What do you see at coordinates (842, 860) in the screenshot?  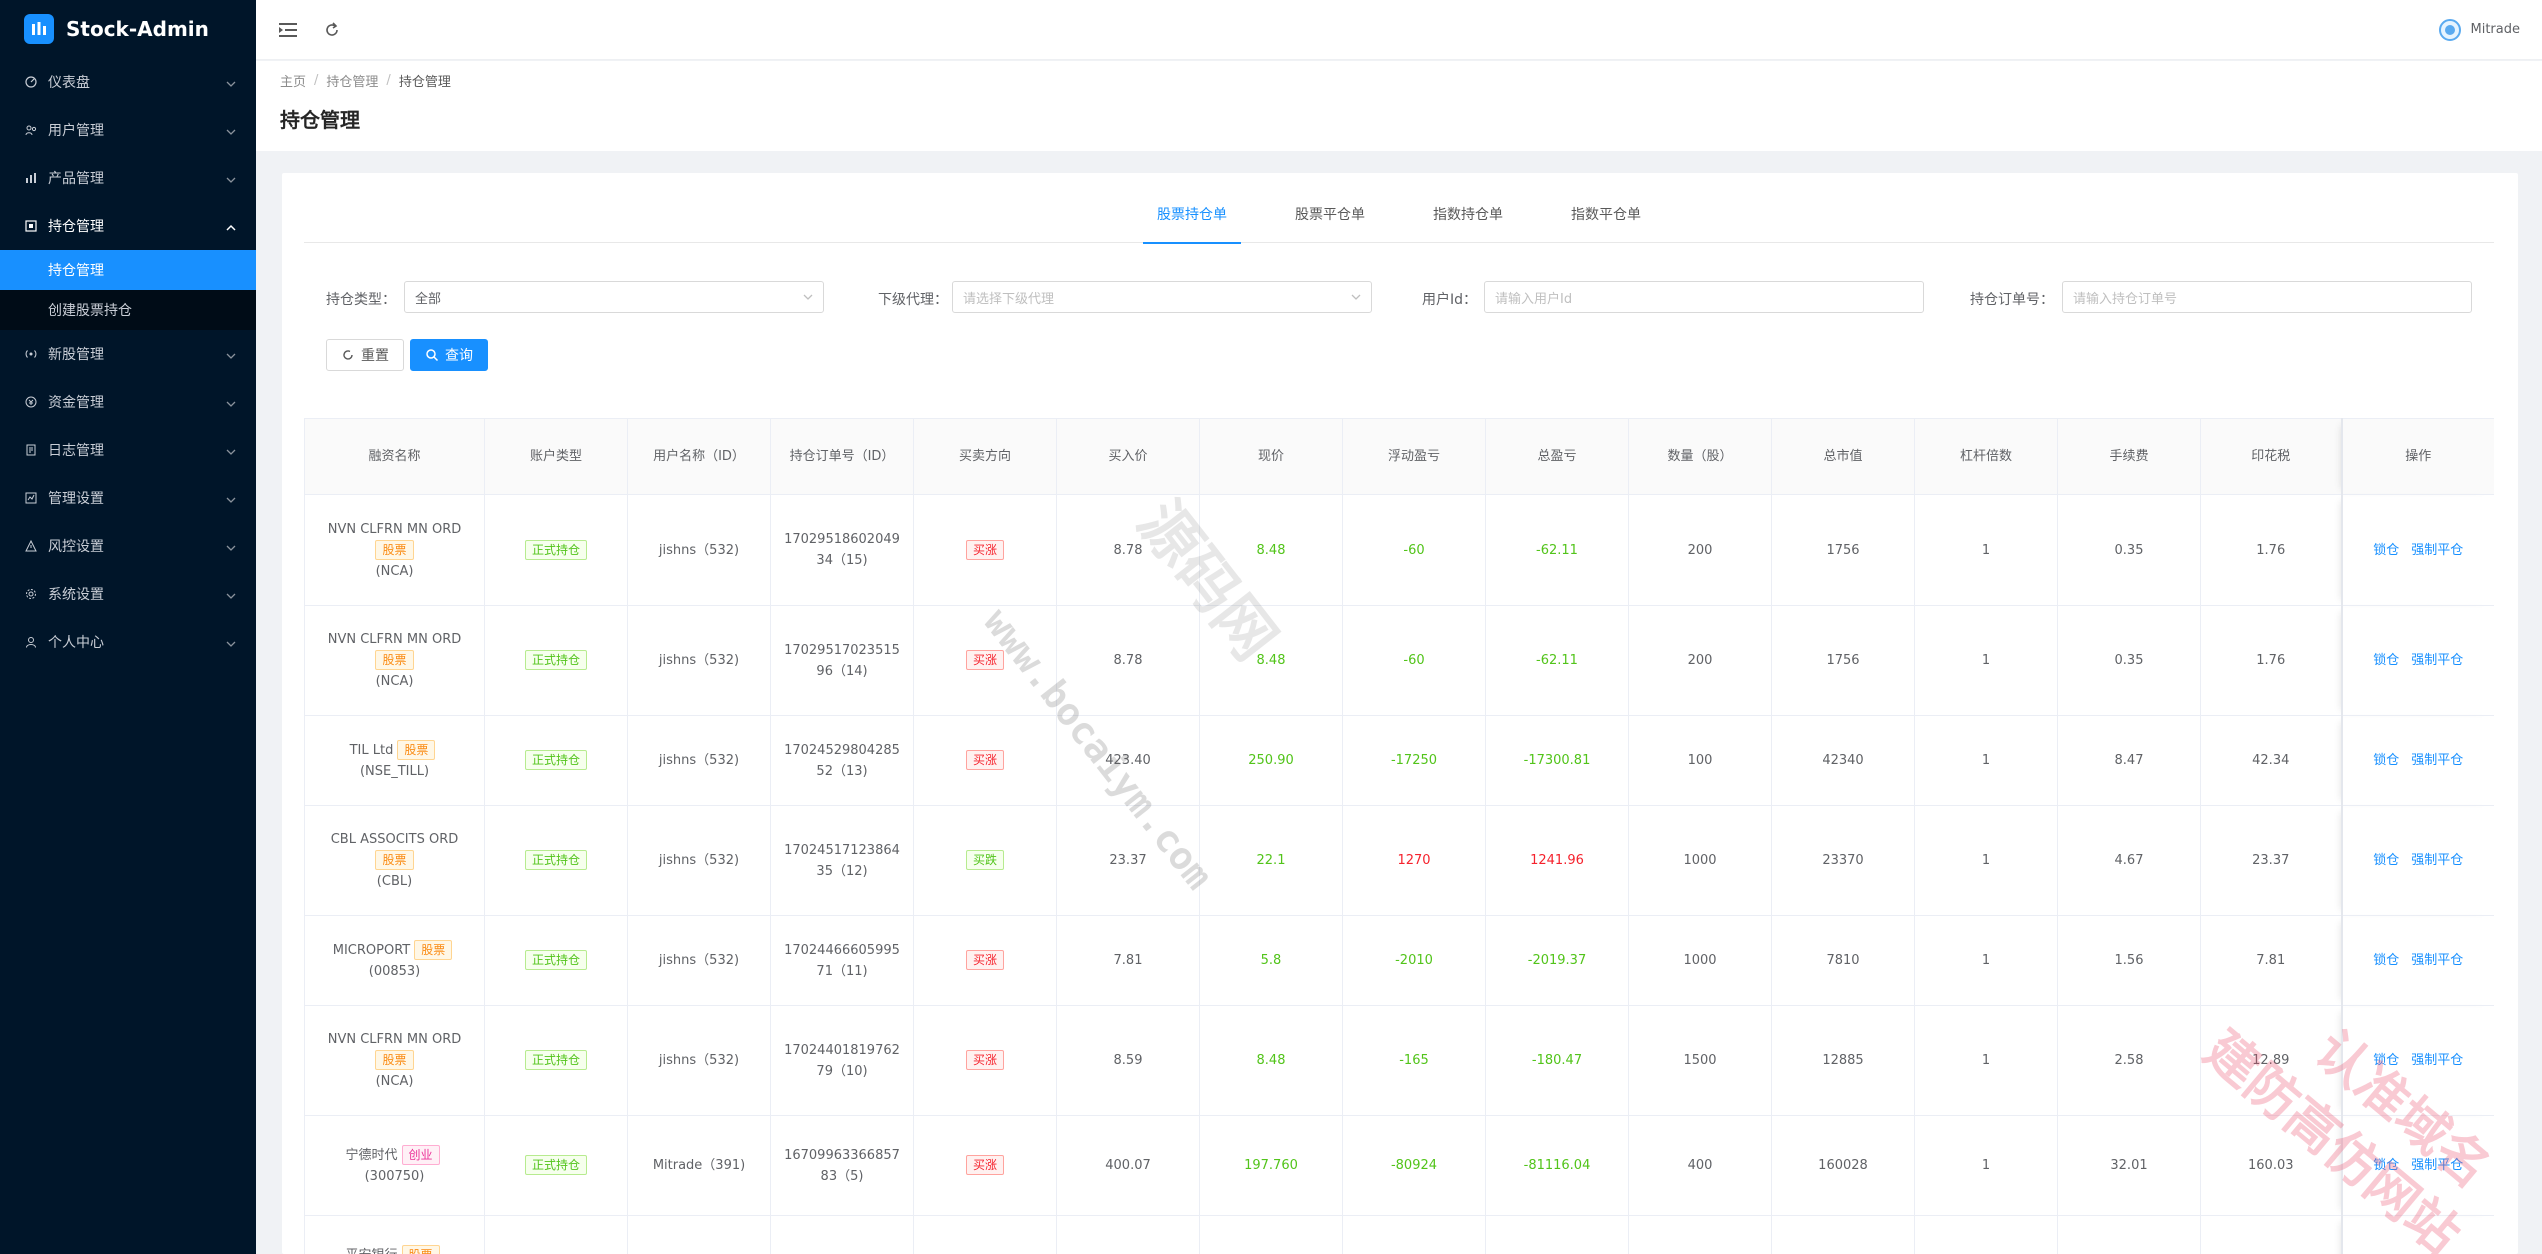 I see `order-id-cell: 17024517123864 35（12)` at bounding box center [842, 860].